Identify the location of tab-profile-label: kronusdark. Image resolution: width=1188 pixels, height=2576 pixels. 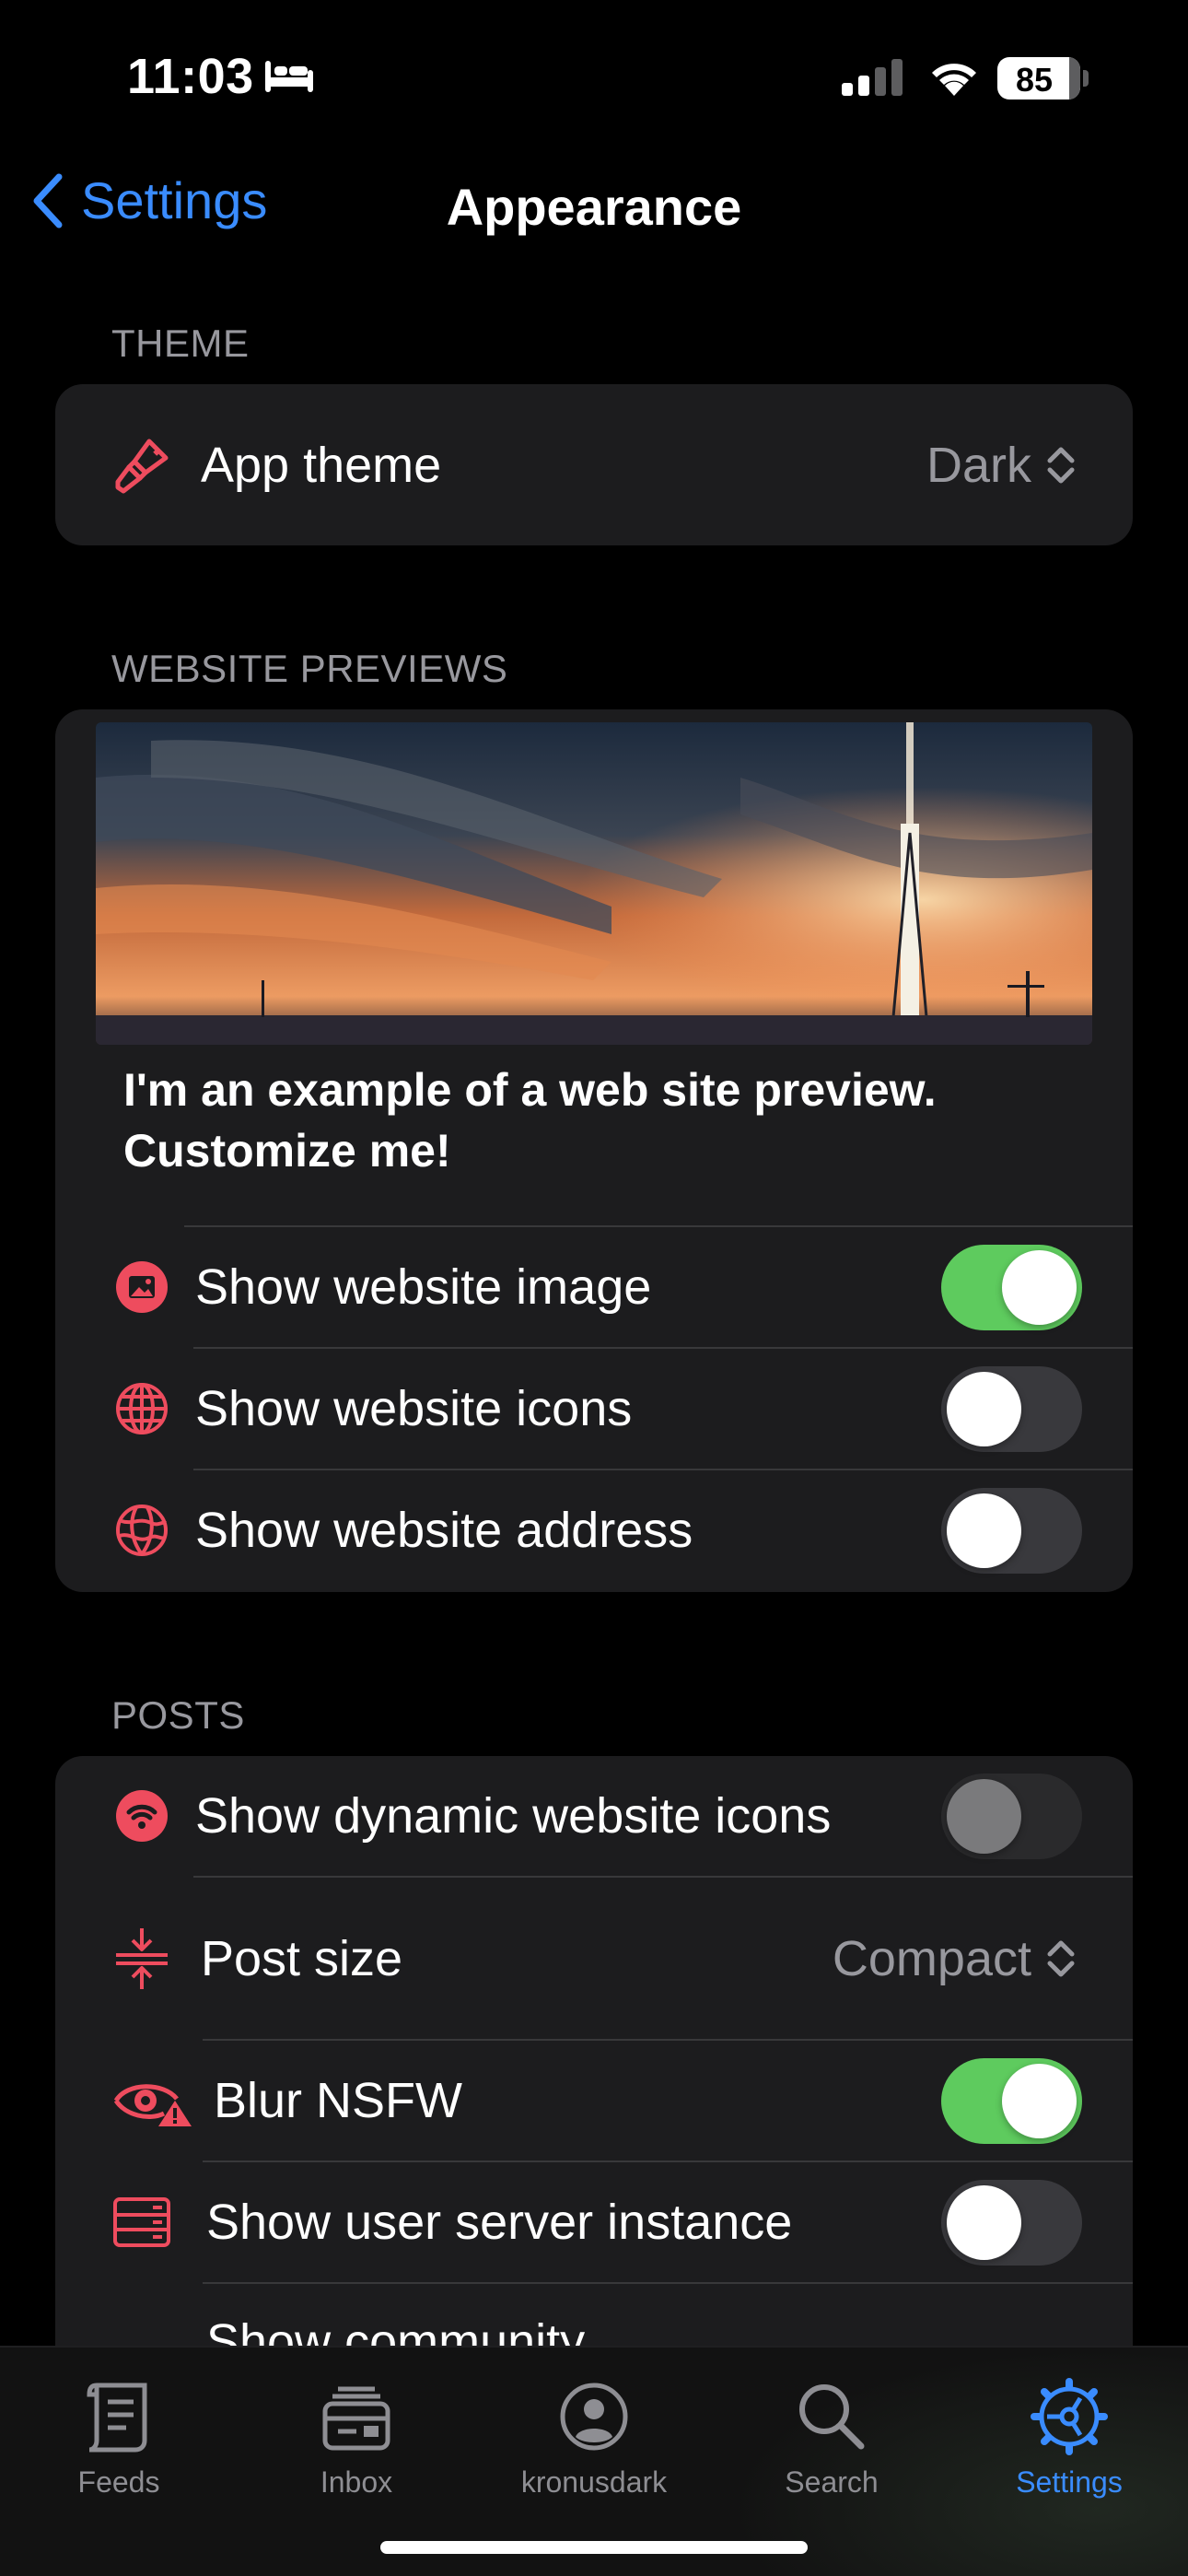
(594, 2482).